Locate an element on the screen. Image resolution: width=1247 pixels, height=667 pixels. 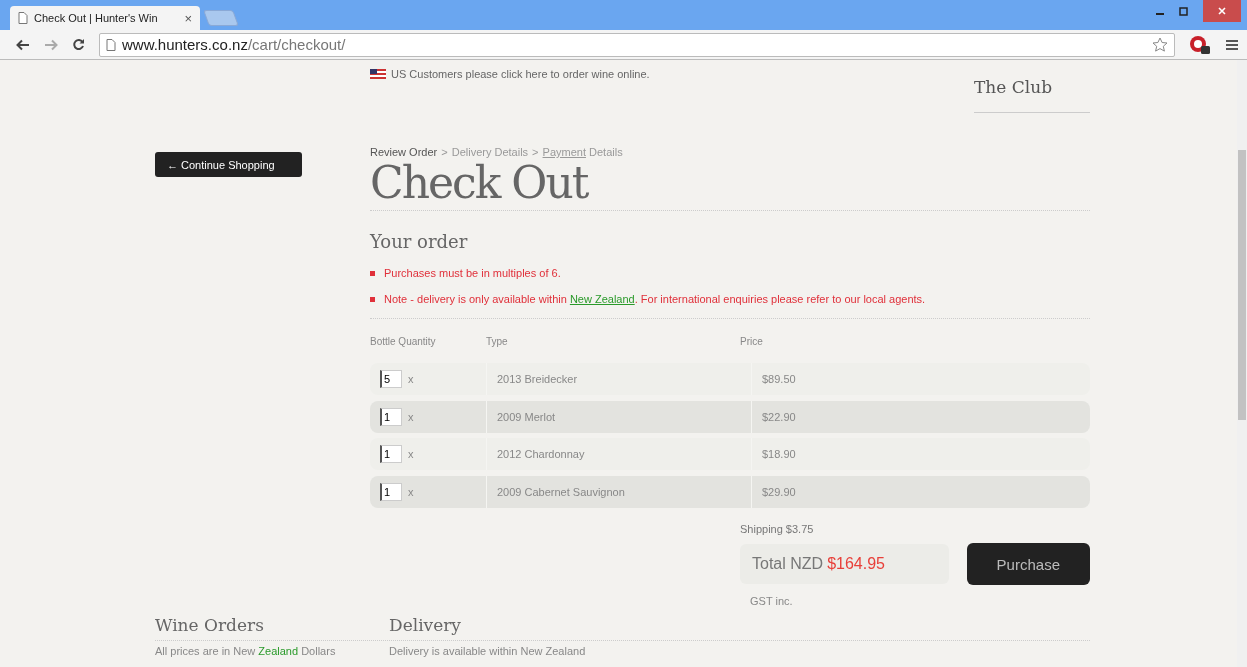
wine-type: 2009 Cabernet Sauvignon is located at coordinates (561, 491).